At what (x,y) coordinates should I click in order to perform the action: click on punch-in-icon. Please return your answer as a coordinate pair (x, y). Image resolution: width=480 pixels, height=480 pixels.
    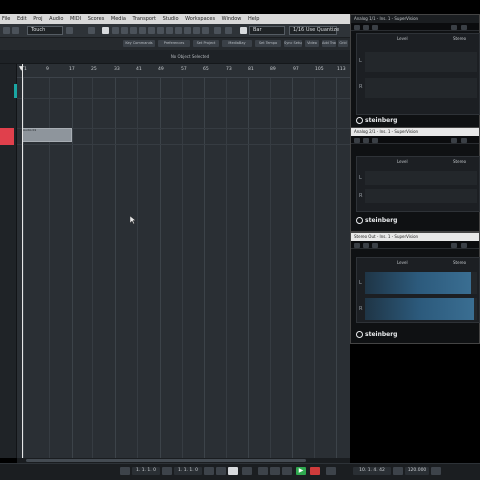
    Looking at the image, I should click on (125, 471).